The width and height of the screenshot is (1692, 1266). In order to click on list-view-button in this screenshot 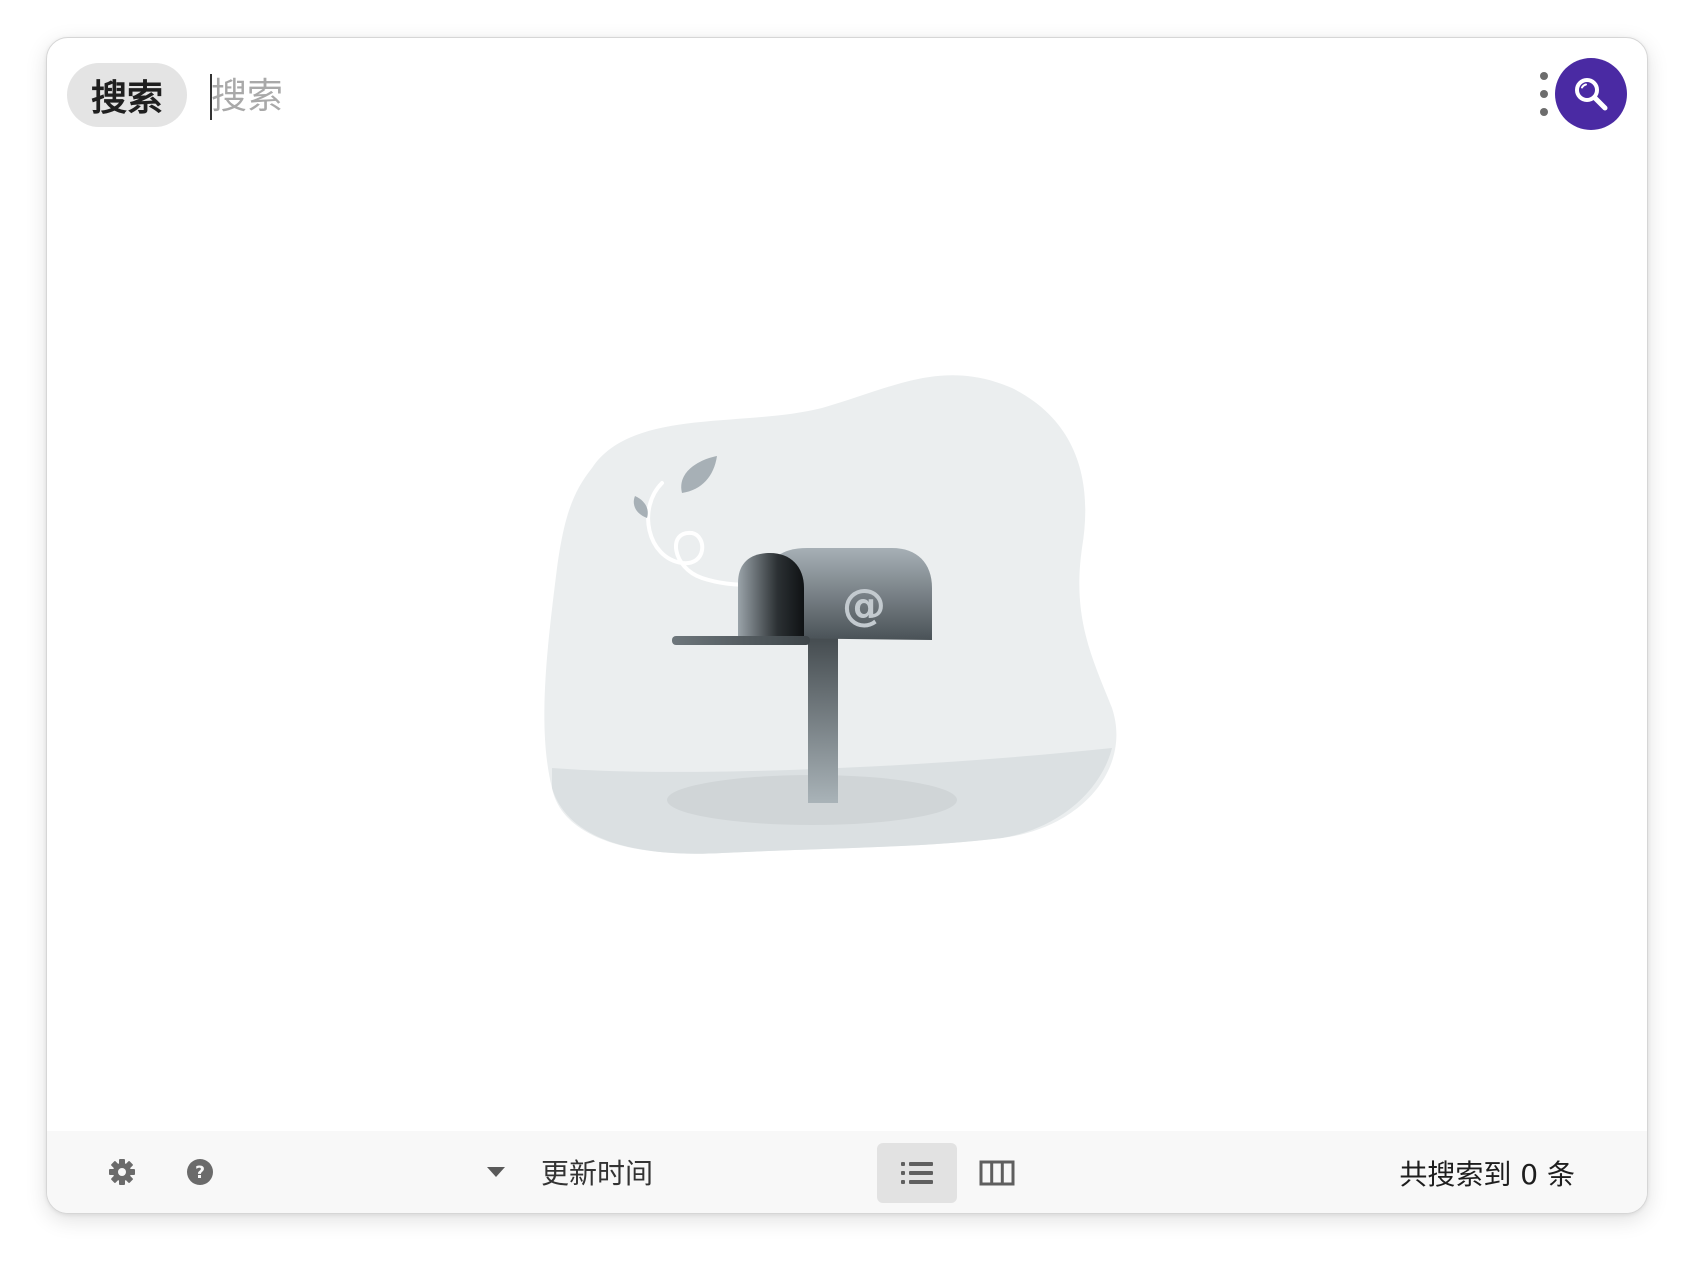, I will do `click(917, 1173)`.